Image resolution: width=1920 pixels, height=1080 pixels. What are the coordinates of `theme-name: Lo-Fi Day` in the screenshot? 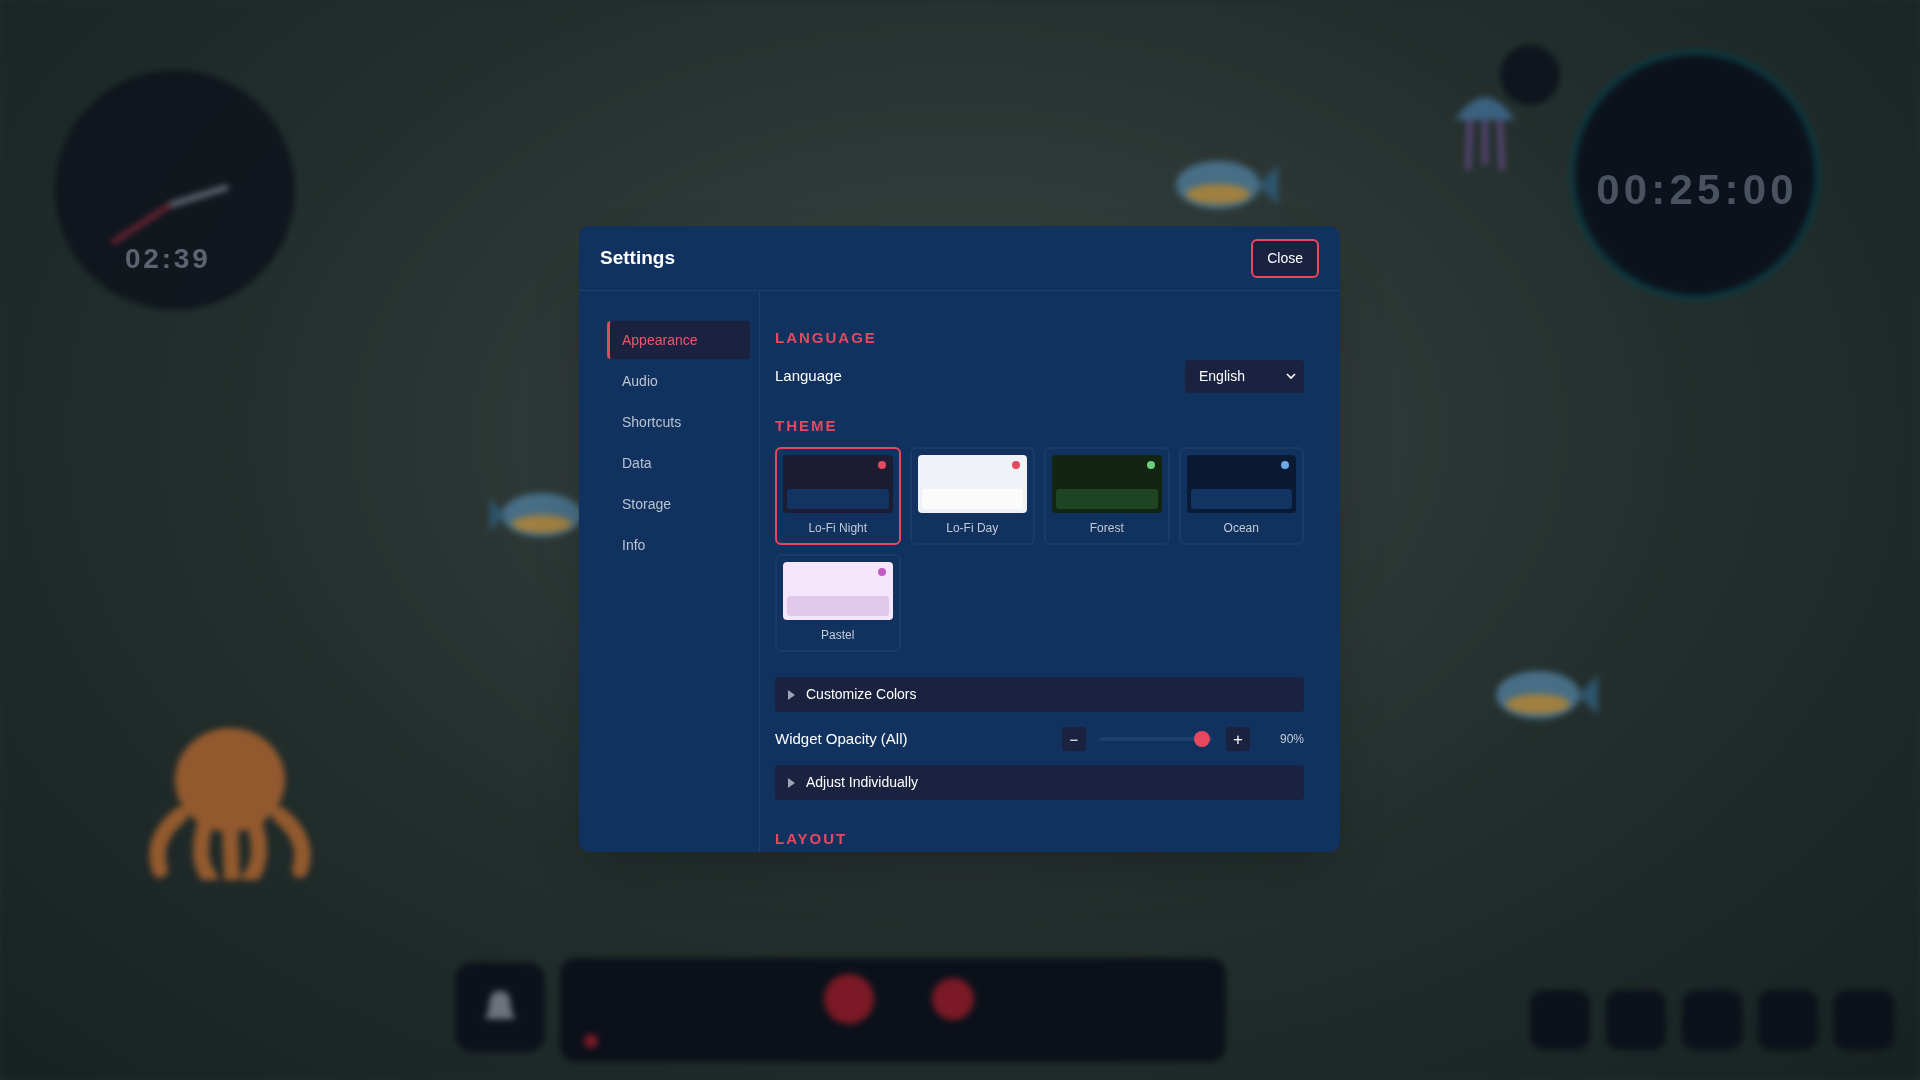 It's located at (972, 528).